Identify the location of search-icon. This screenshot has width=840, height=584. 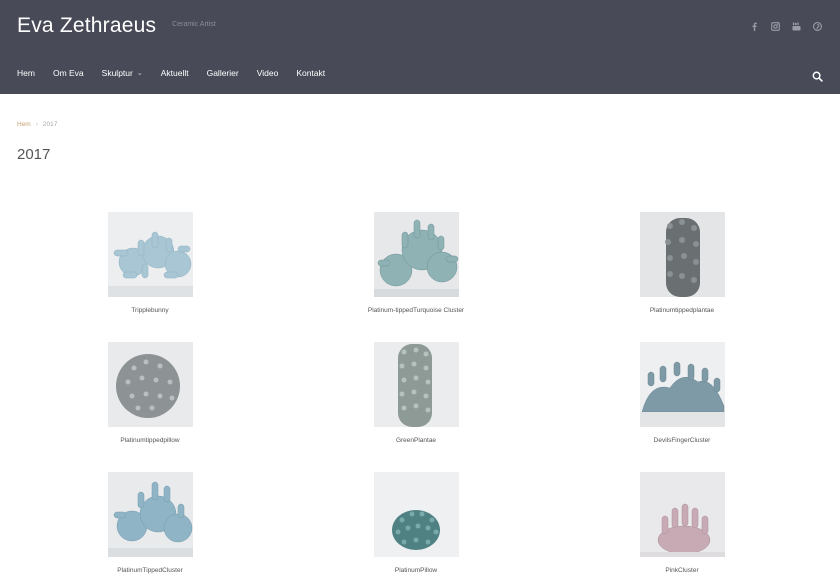
(817, 75).